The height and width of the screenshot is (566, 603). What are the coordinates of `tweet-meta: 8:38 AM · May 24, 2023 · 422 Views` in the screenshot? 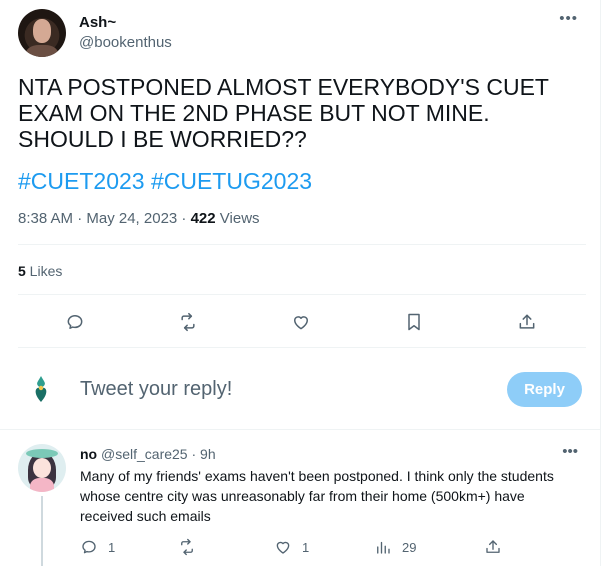 It's located at (139, 218).